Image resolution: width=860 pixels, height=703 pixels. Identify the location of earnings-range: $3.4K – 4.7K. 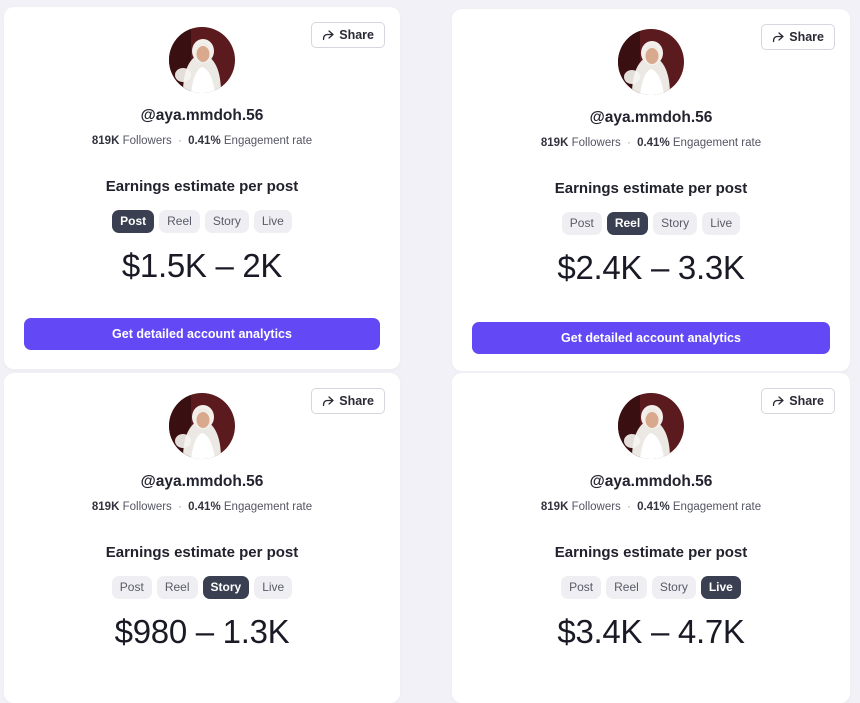
(651, 631).